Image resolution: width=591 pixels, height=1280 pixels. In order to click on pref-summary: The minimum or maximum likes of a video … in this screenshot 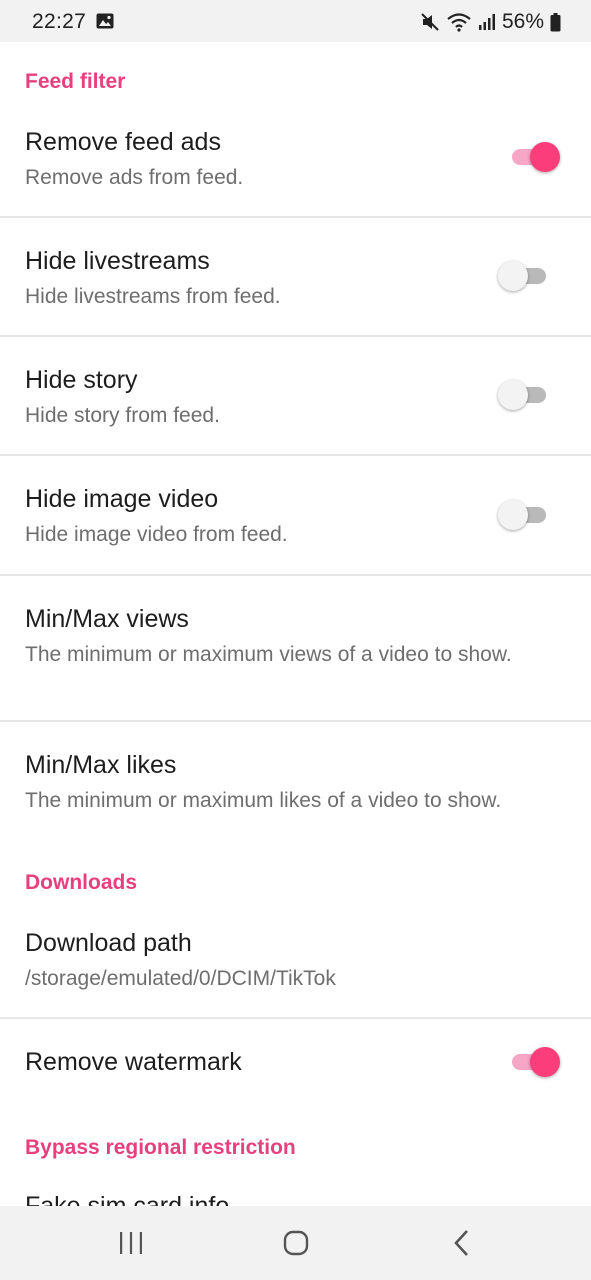, I will do `click(263, 800)`.